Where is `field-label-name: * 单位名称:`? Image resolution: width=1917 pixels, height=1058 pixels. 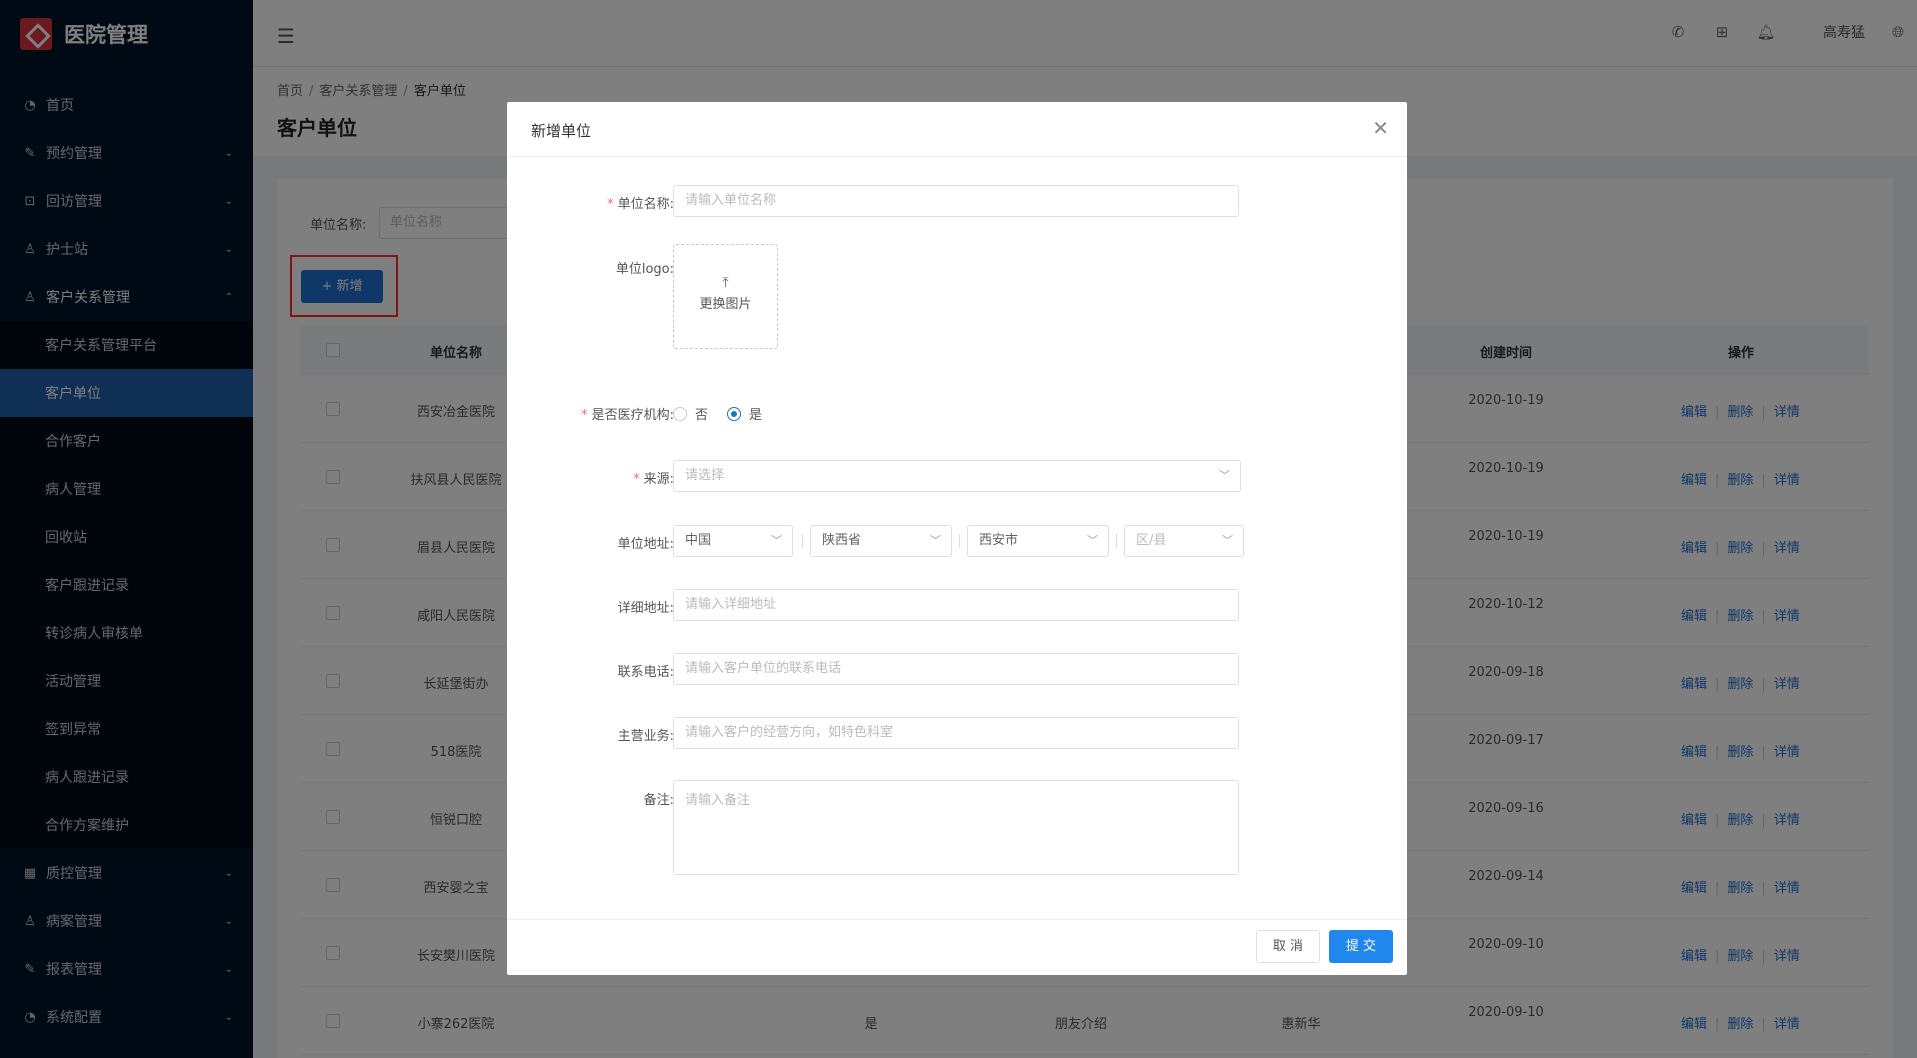
field-label-name: * 单位名称: is located at coordinates (640, 202).